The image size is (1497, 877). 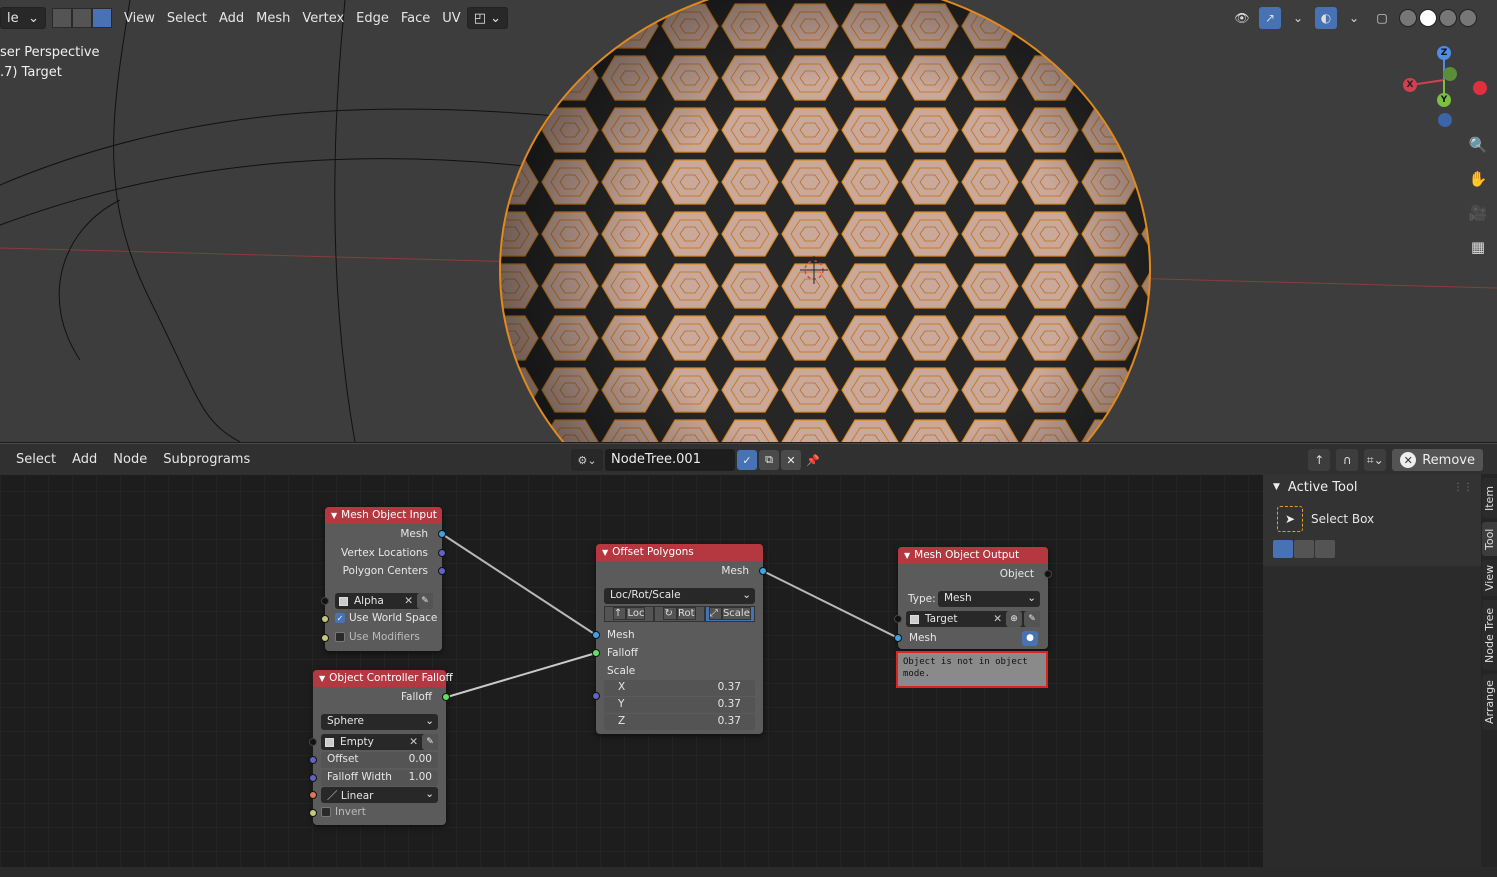 What do you see at coordinates (343, 812) in the screenshot?
I see `invert-checkbox: Invert` at bounding box center [343, 812].